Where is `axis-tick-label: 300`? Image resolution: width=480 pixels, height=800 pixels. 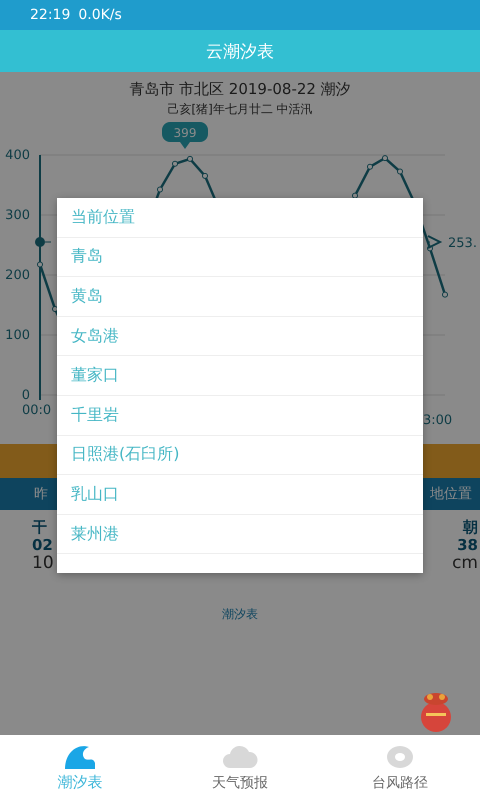
axis-tick-label: 300 is located at coordinates (17, 215).